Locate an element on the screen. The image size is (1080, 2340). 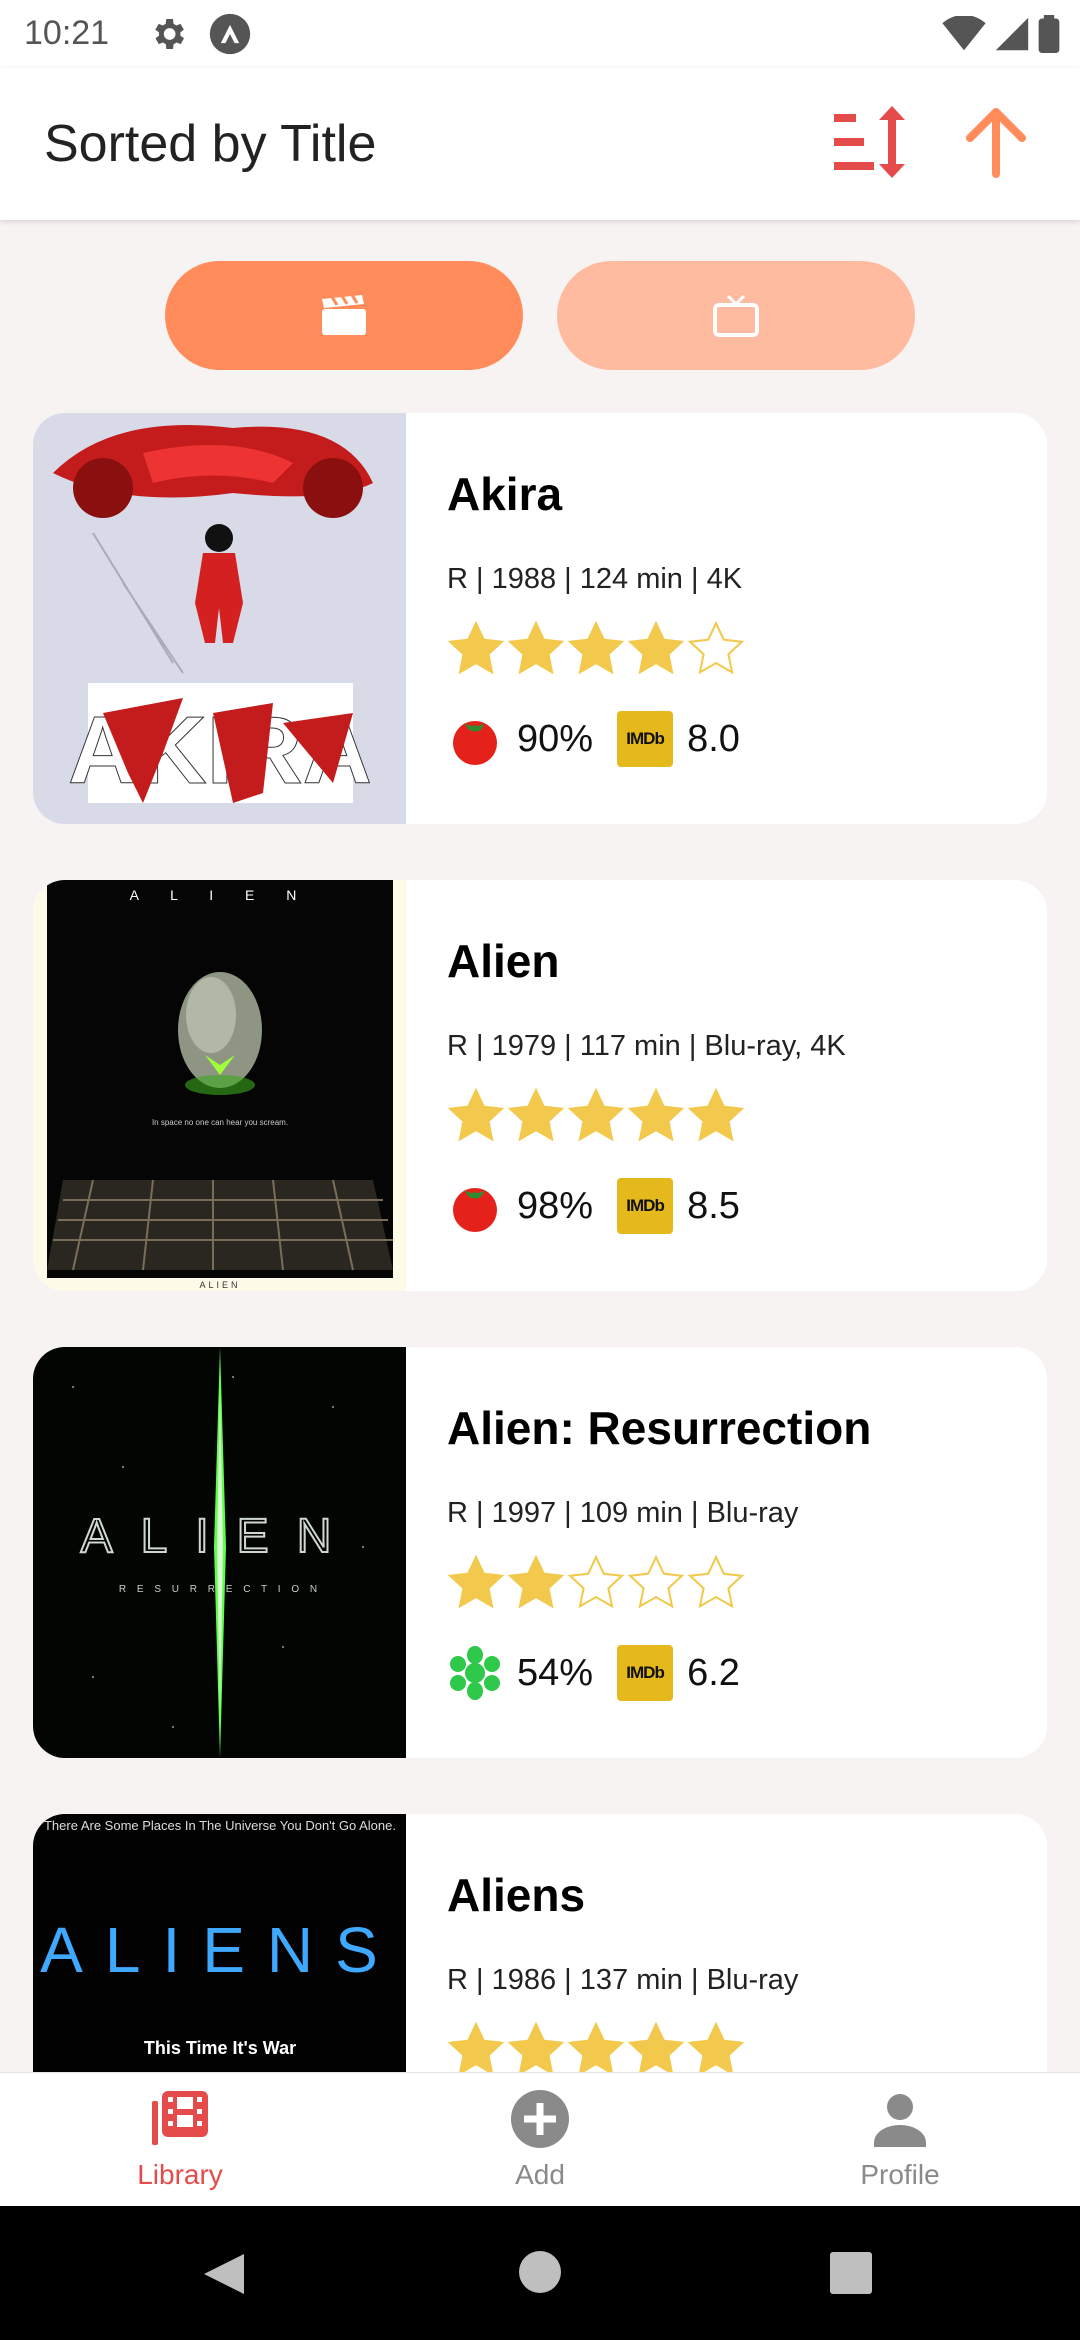
add-circle-icon is located at coordinates (540, 2119).